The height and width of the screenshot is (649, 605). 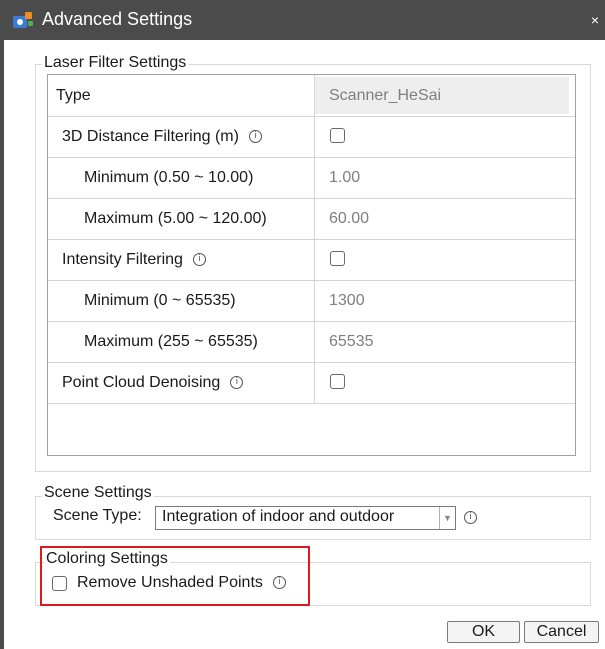 What do you see at coordinates (160, 300) in the screenshot?
I see `row-label-intensity-min: Minimum (0 ~ 65535)` at bounding box center [160, 300].